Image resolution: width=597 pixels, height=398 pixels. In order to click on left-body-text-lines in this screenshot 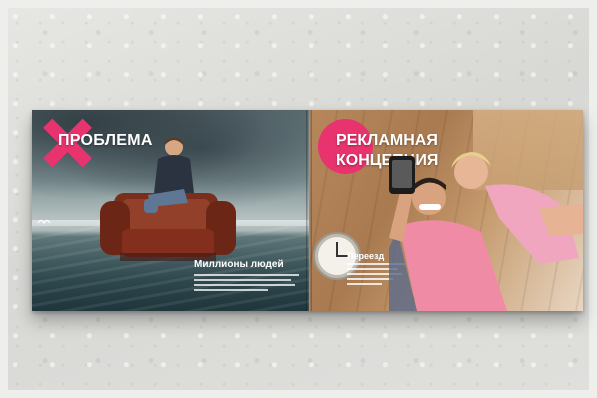, I will do `click(246, 284)`.